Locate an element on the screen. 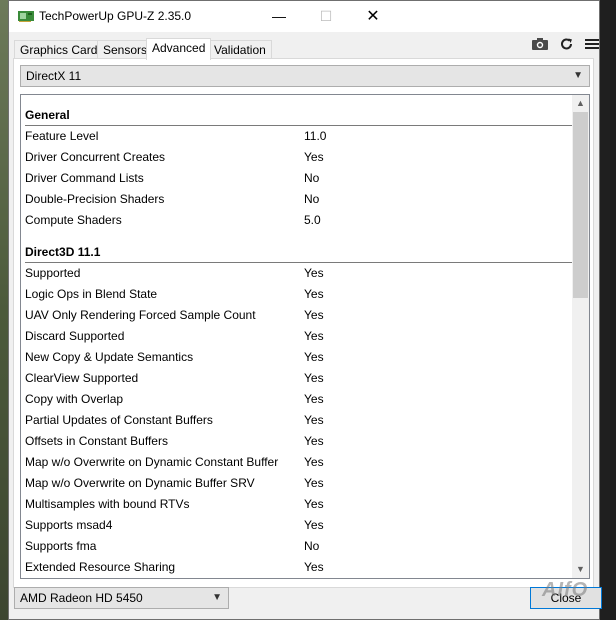 The width and height of the screenshot is (616, 620). desktop-background-right is located at coordinates (608, 310).